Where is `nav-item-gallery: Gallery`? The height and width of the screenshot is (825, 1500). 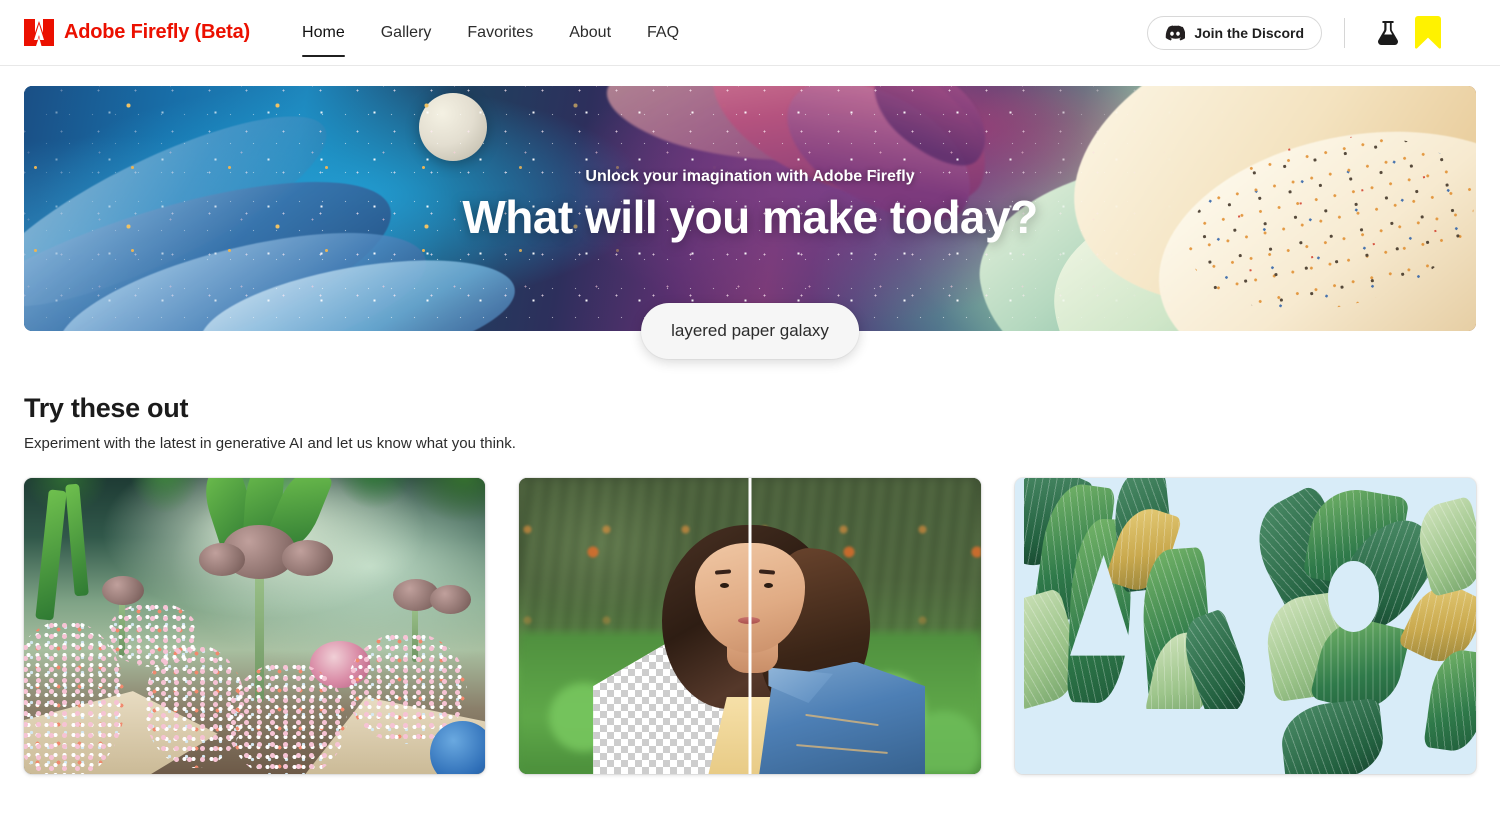 nav-item-gallery: Gallery is located at coordinates (406, 32).